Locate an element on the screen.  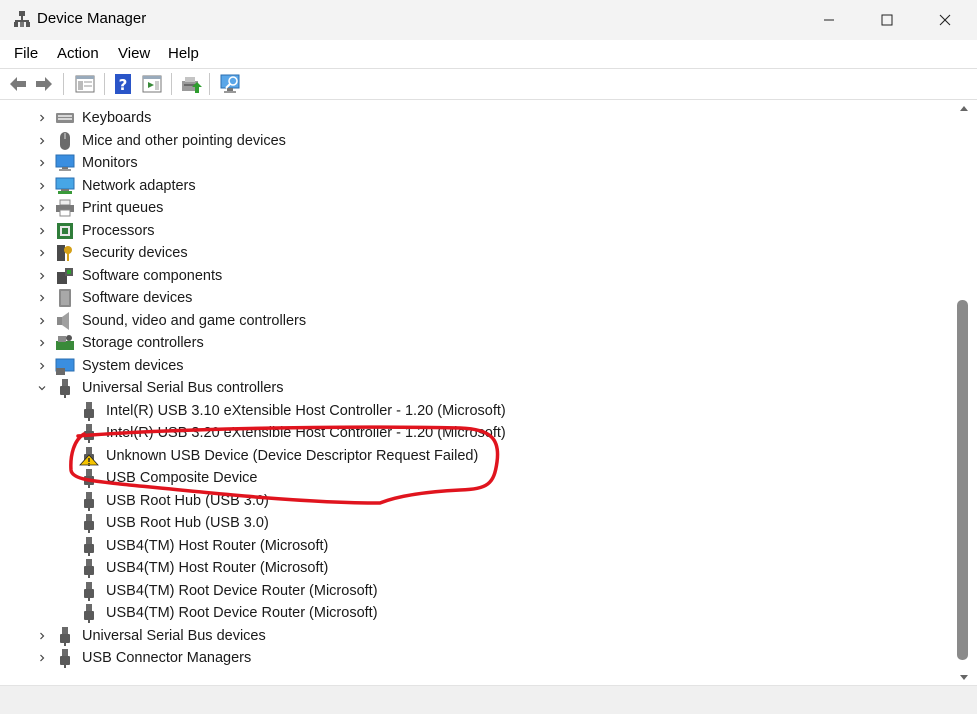
maximize-button is located at coordinates (887, 20).